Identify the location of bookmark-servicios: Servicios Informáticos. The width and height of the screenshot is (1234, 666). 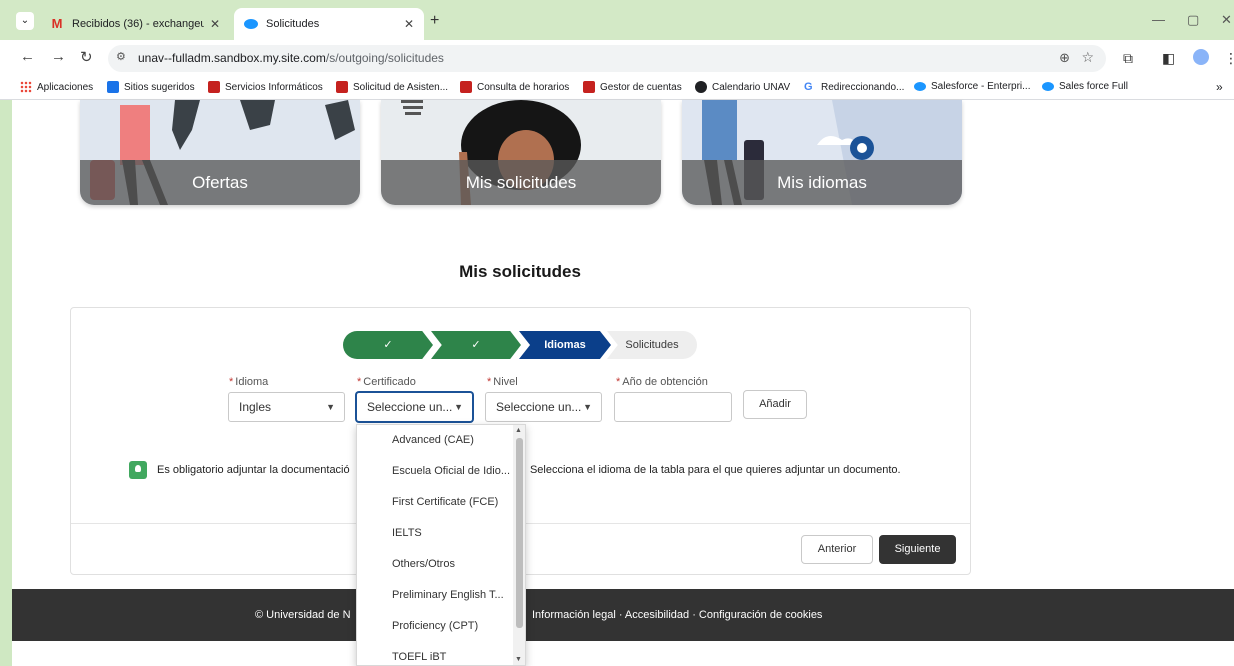
(265, 87).